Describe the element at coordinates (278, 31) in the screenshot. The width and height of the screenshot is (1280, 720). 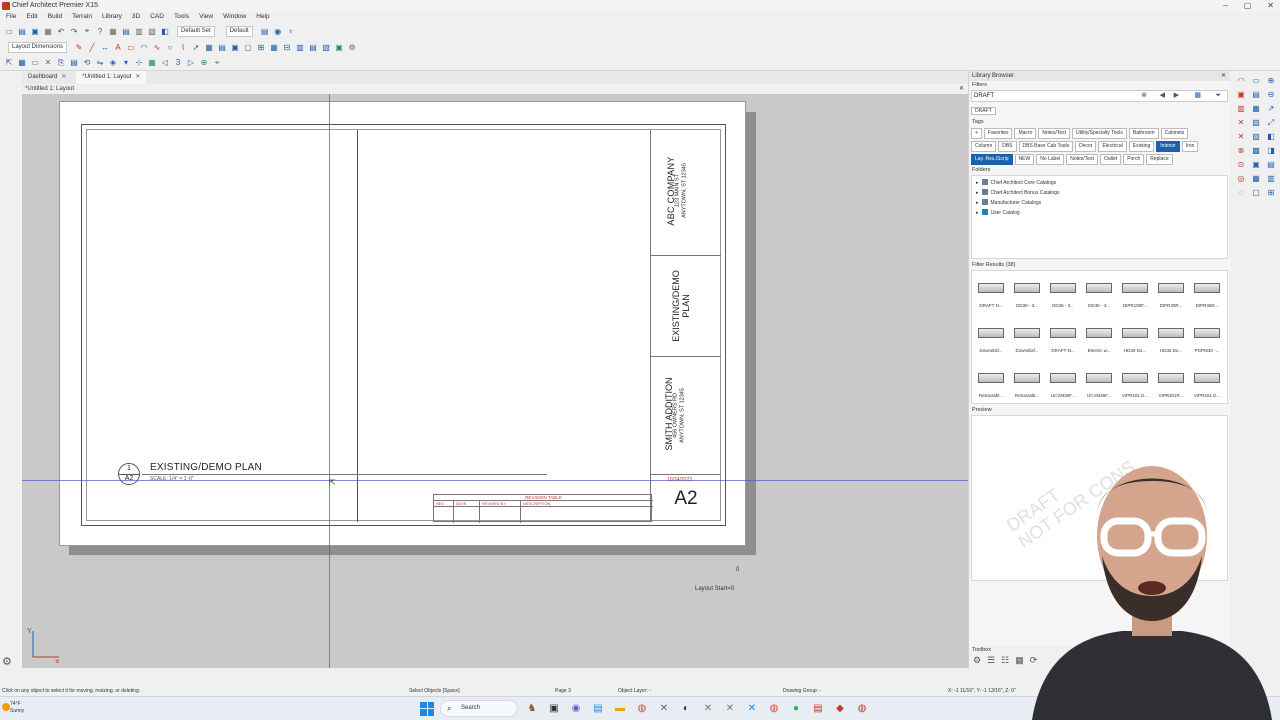
I see `camera-icon: ◉` at that location.